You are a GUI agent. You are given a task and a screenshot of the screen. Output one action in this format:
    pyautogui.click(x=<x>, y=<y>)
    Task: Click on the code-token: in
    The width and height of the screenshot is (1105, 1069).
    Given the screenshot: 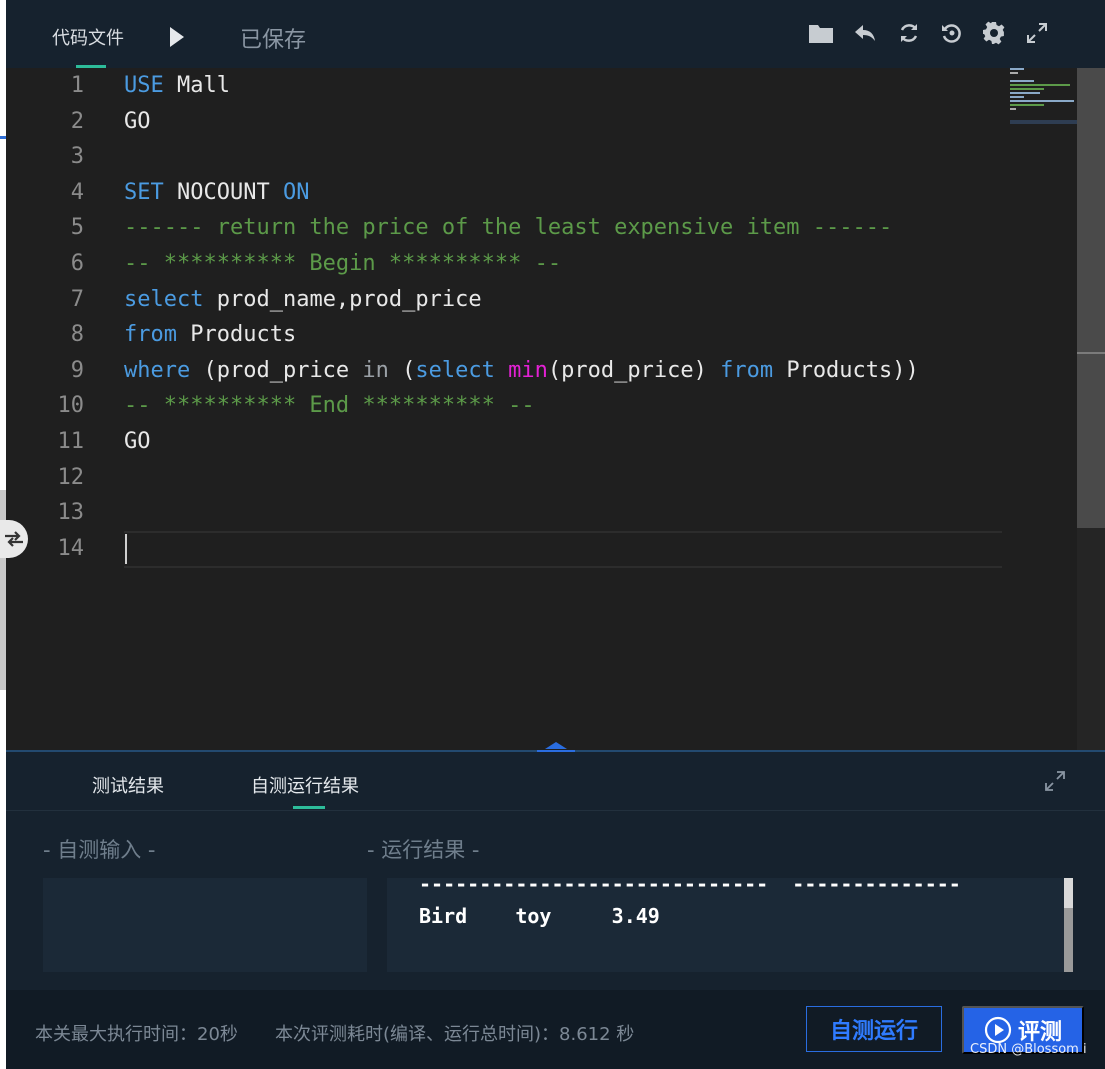 What is the action you would take?
    pyautogui.click(x=375, y=370)
    